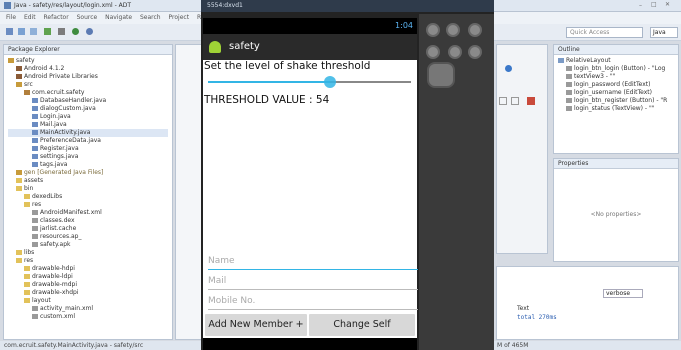  Describe the element at coordinates (456, 182) in the screenshot. I see `emulator-controls` at that location.